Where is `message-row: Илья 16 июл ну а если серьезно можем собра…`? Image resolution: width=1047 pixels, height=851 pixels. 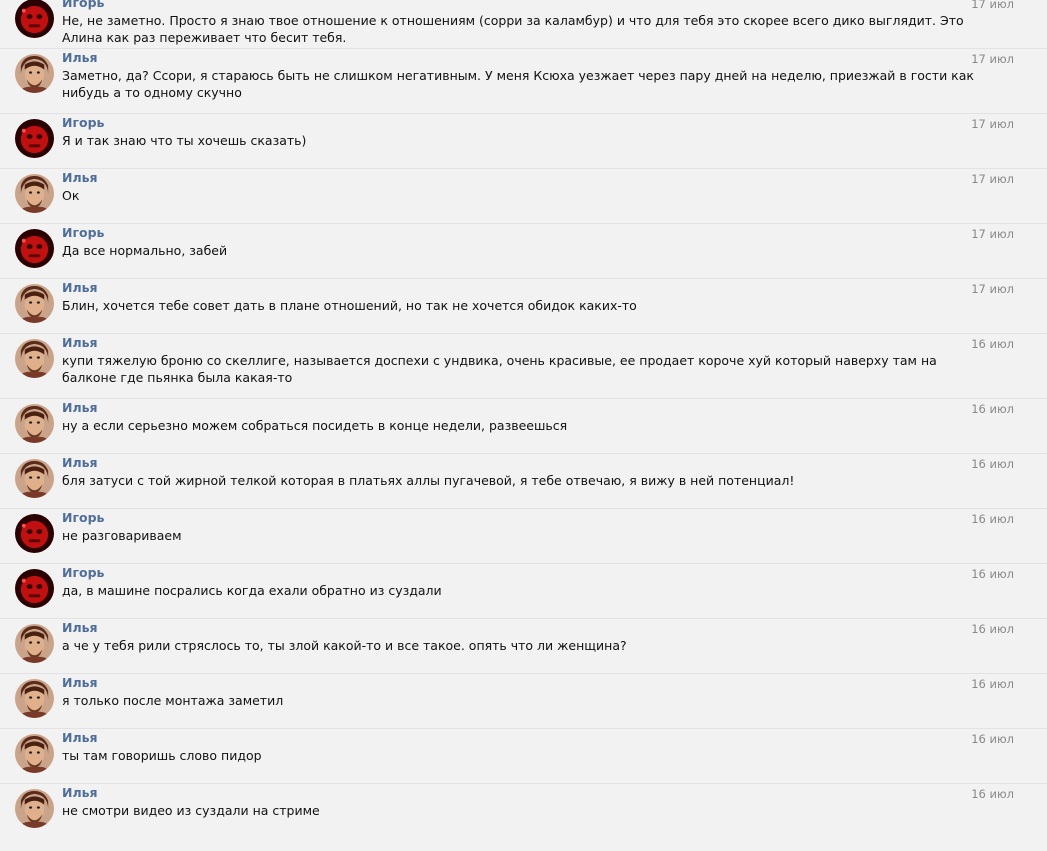
message-row: Илья 16 июл ну а если серьезно можем собра… is located at coordinates (523, 426).